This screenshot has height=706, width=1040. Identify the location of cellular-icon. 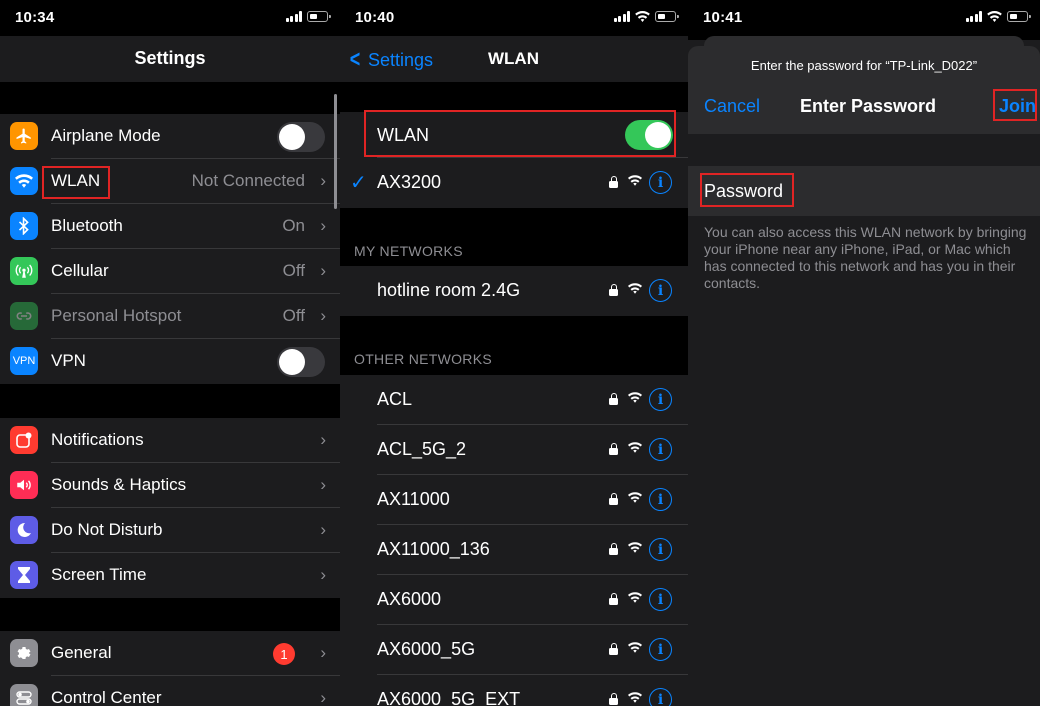
(24, 271).